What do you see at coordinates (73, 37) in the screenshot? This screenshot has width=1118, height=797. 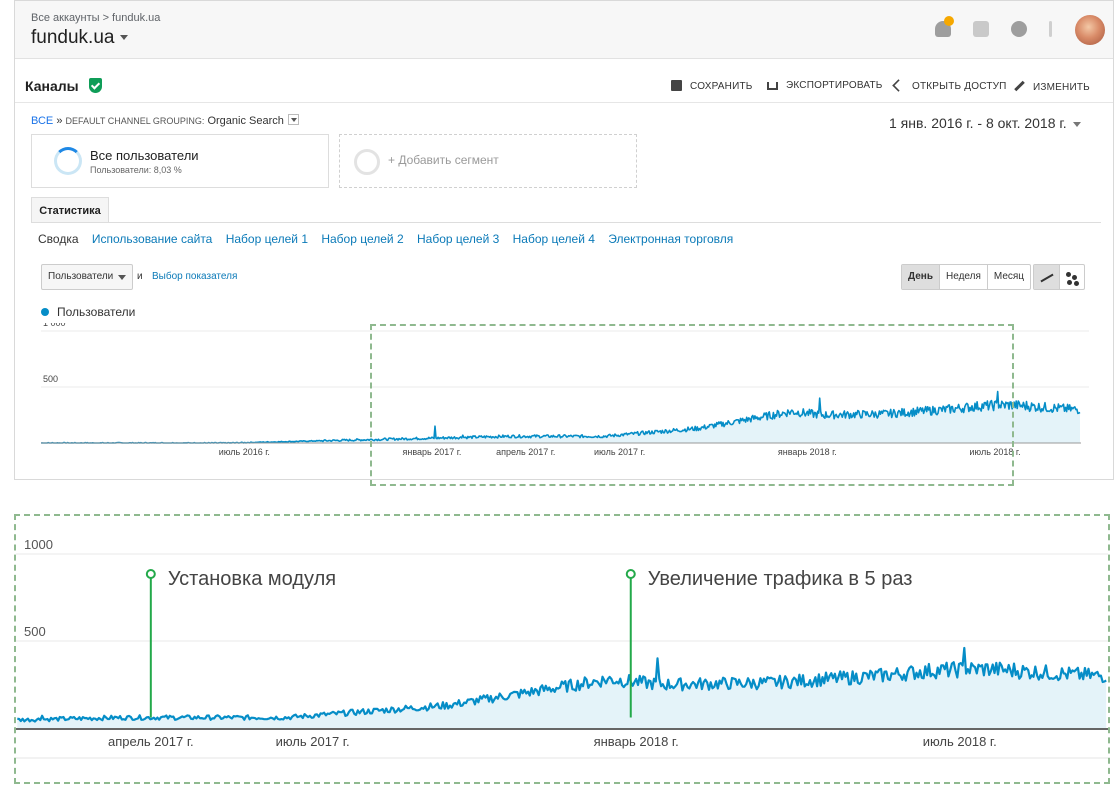 I see `account-name: funduk.ua` at bounding box center [73, 37].